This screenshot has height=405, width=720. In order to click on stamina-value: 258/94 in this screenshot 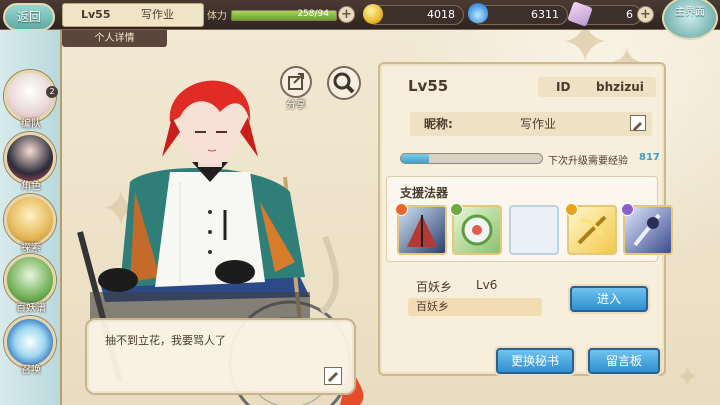, I will do `click(313, 14)`.